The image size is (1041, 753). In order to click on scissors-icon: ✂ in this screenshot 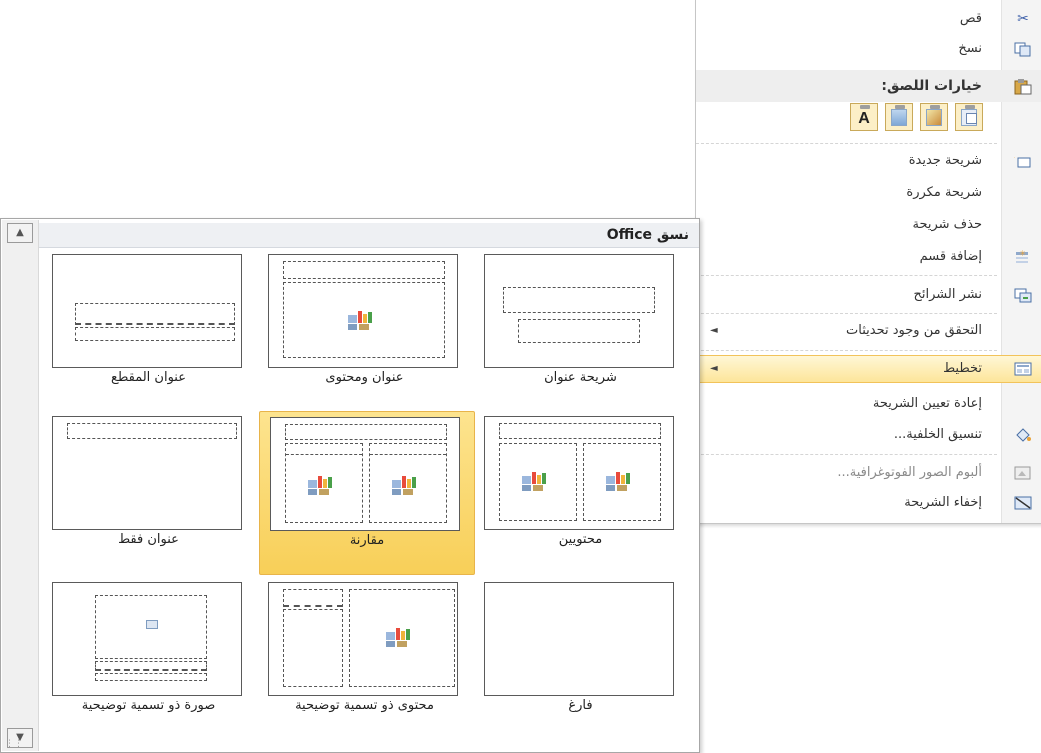, I will do `click(1023, 19)`.